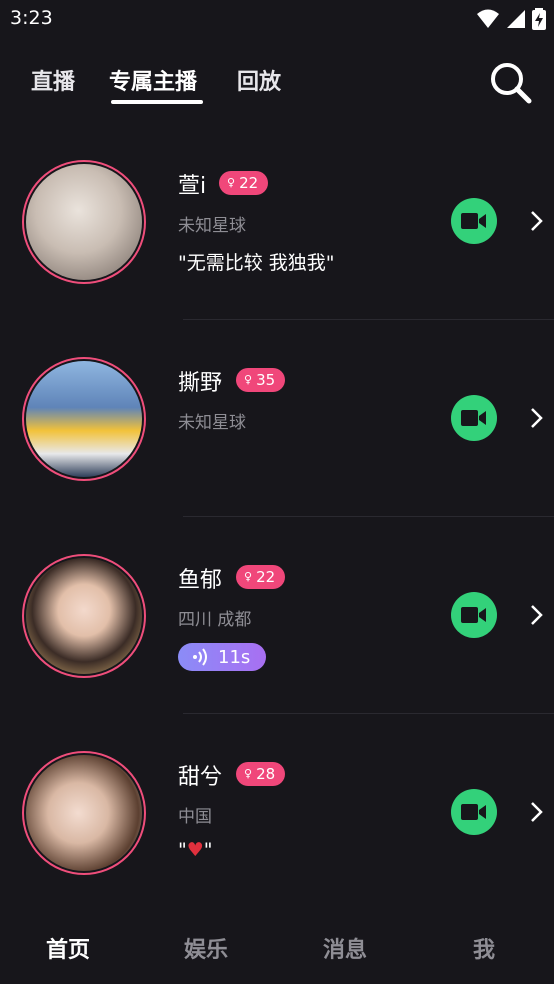  What do you see at coordinates (259, 80) in the screenshot?
I see `tab-replay: 回放` at bounding box center [259, 80].